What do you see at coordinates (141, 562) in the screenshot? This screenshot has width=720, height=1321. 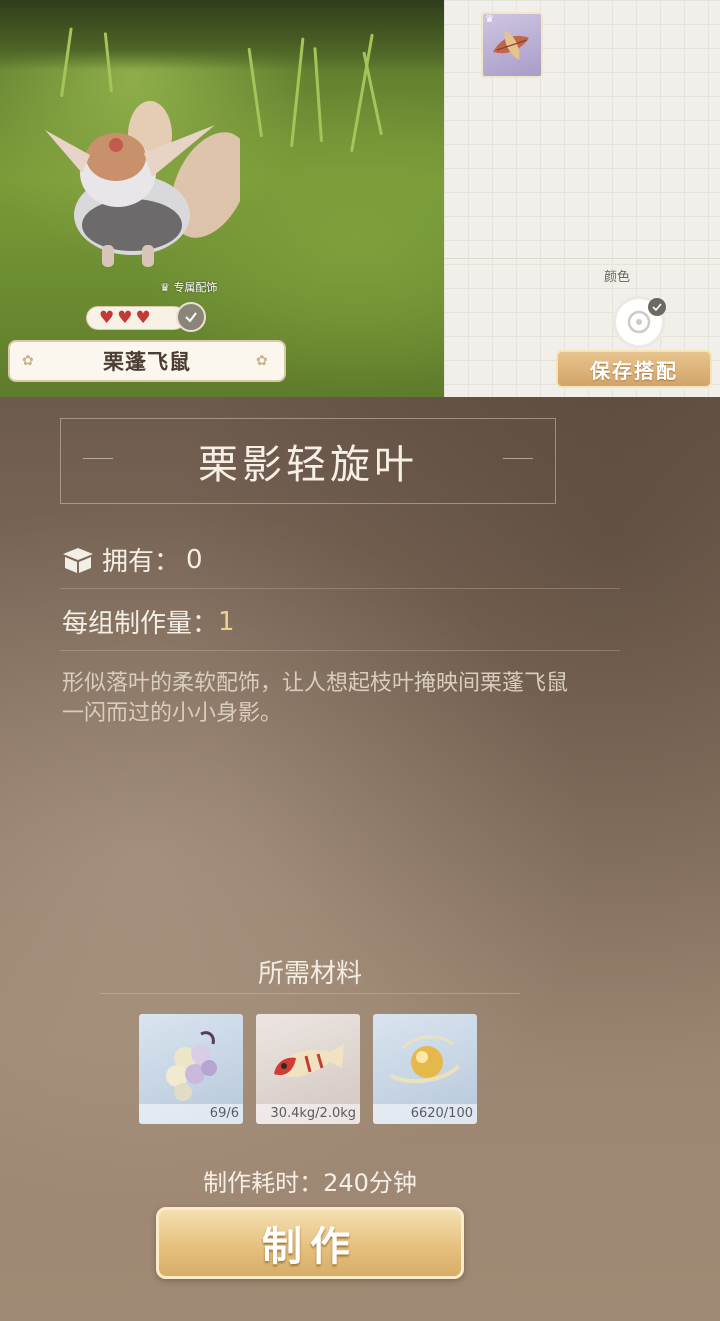 I see `owned-label: 拥有：` at bounding box center [141, 562].